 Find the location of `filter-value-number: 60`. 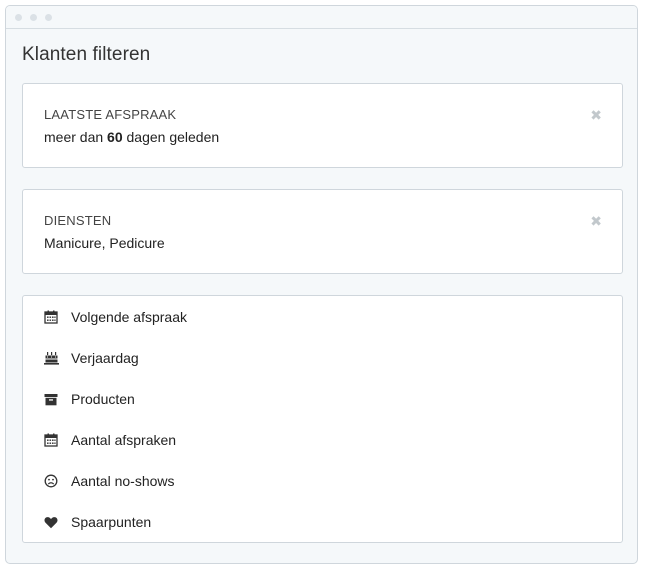

filter-value-number: 60 is located at coordinates (115, 137).